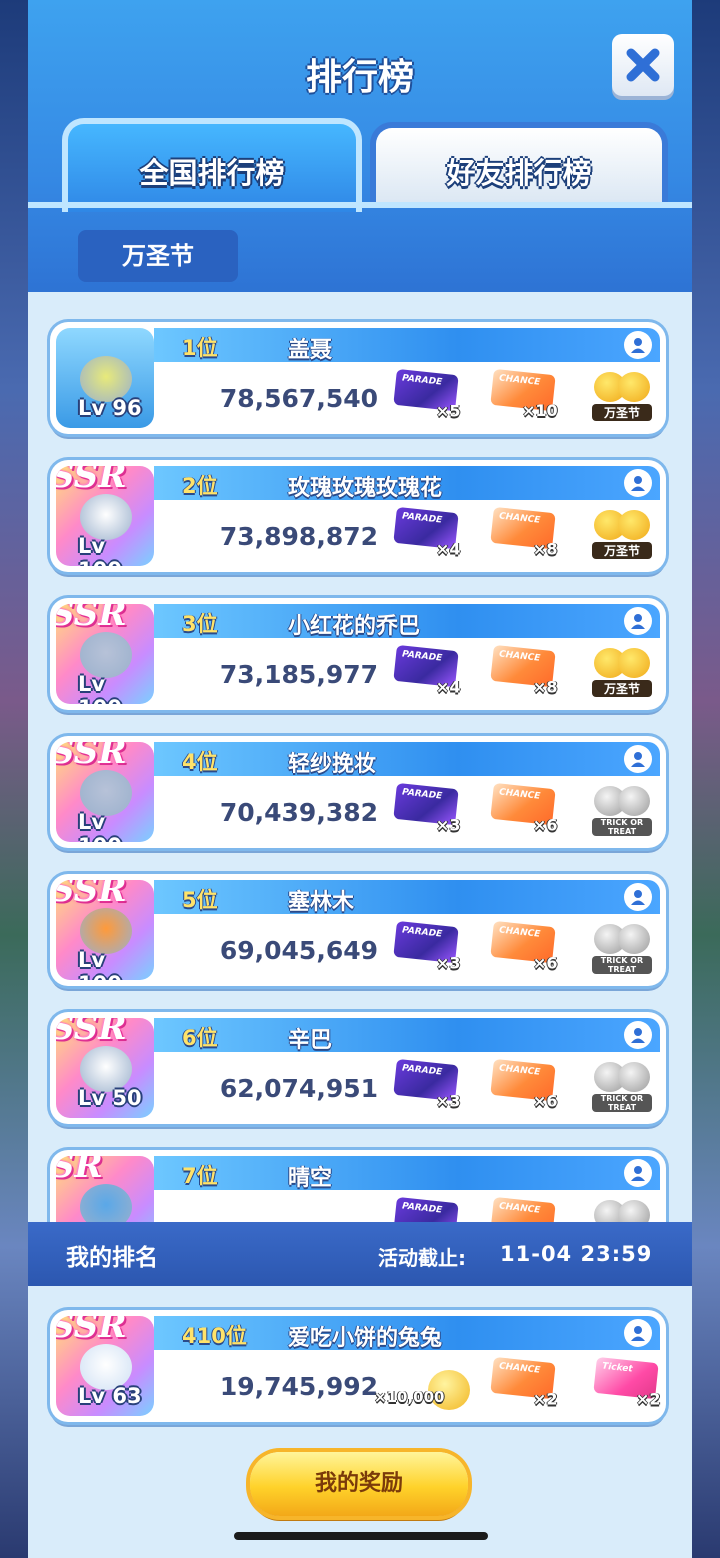 This screenshot has height=1558, width=720. Describe the element at coordinates (298, 1386) in the screenshot. I see `score-value: 19,745,992` at that location.